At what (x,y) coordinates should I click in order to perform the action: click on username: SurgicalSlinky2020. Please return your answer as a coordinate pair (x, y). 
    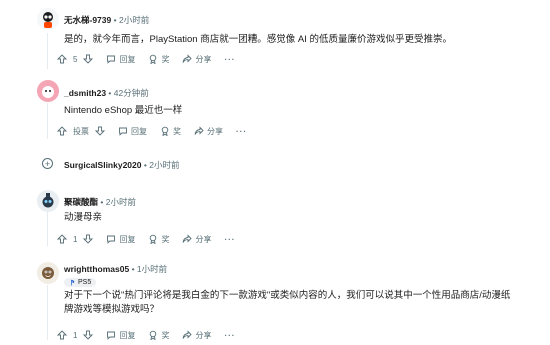
    Looking at the image, I should click on (103, 165).